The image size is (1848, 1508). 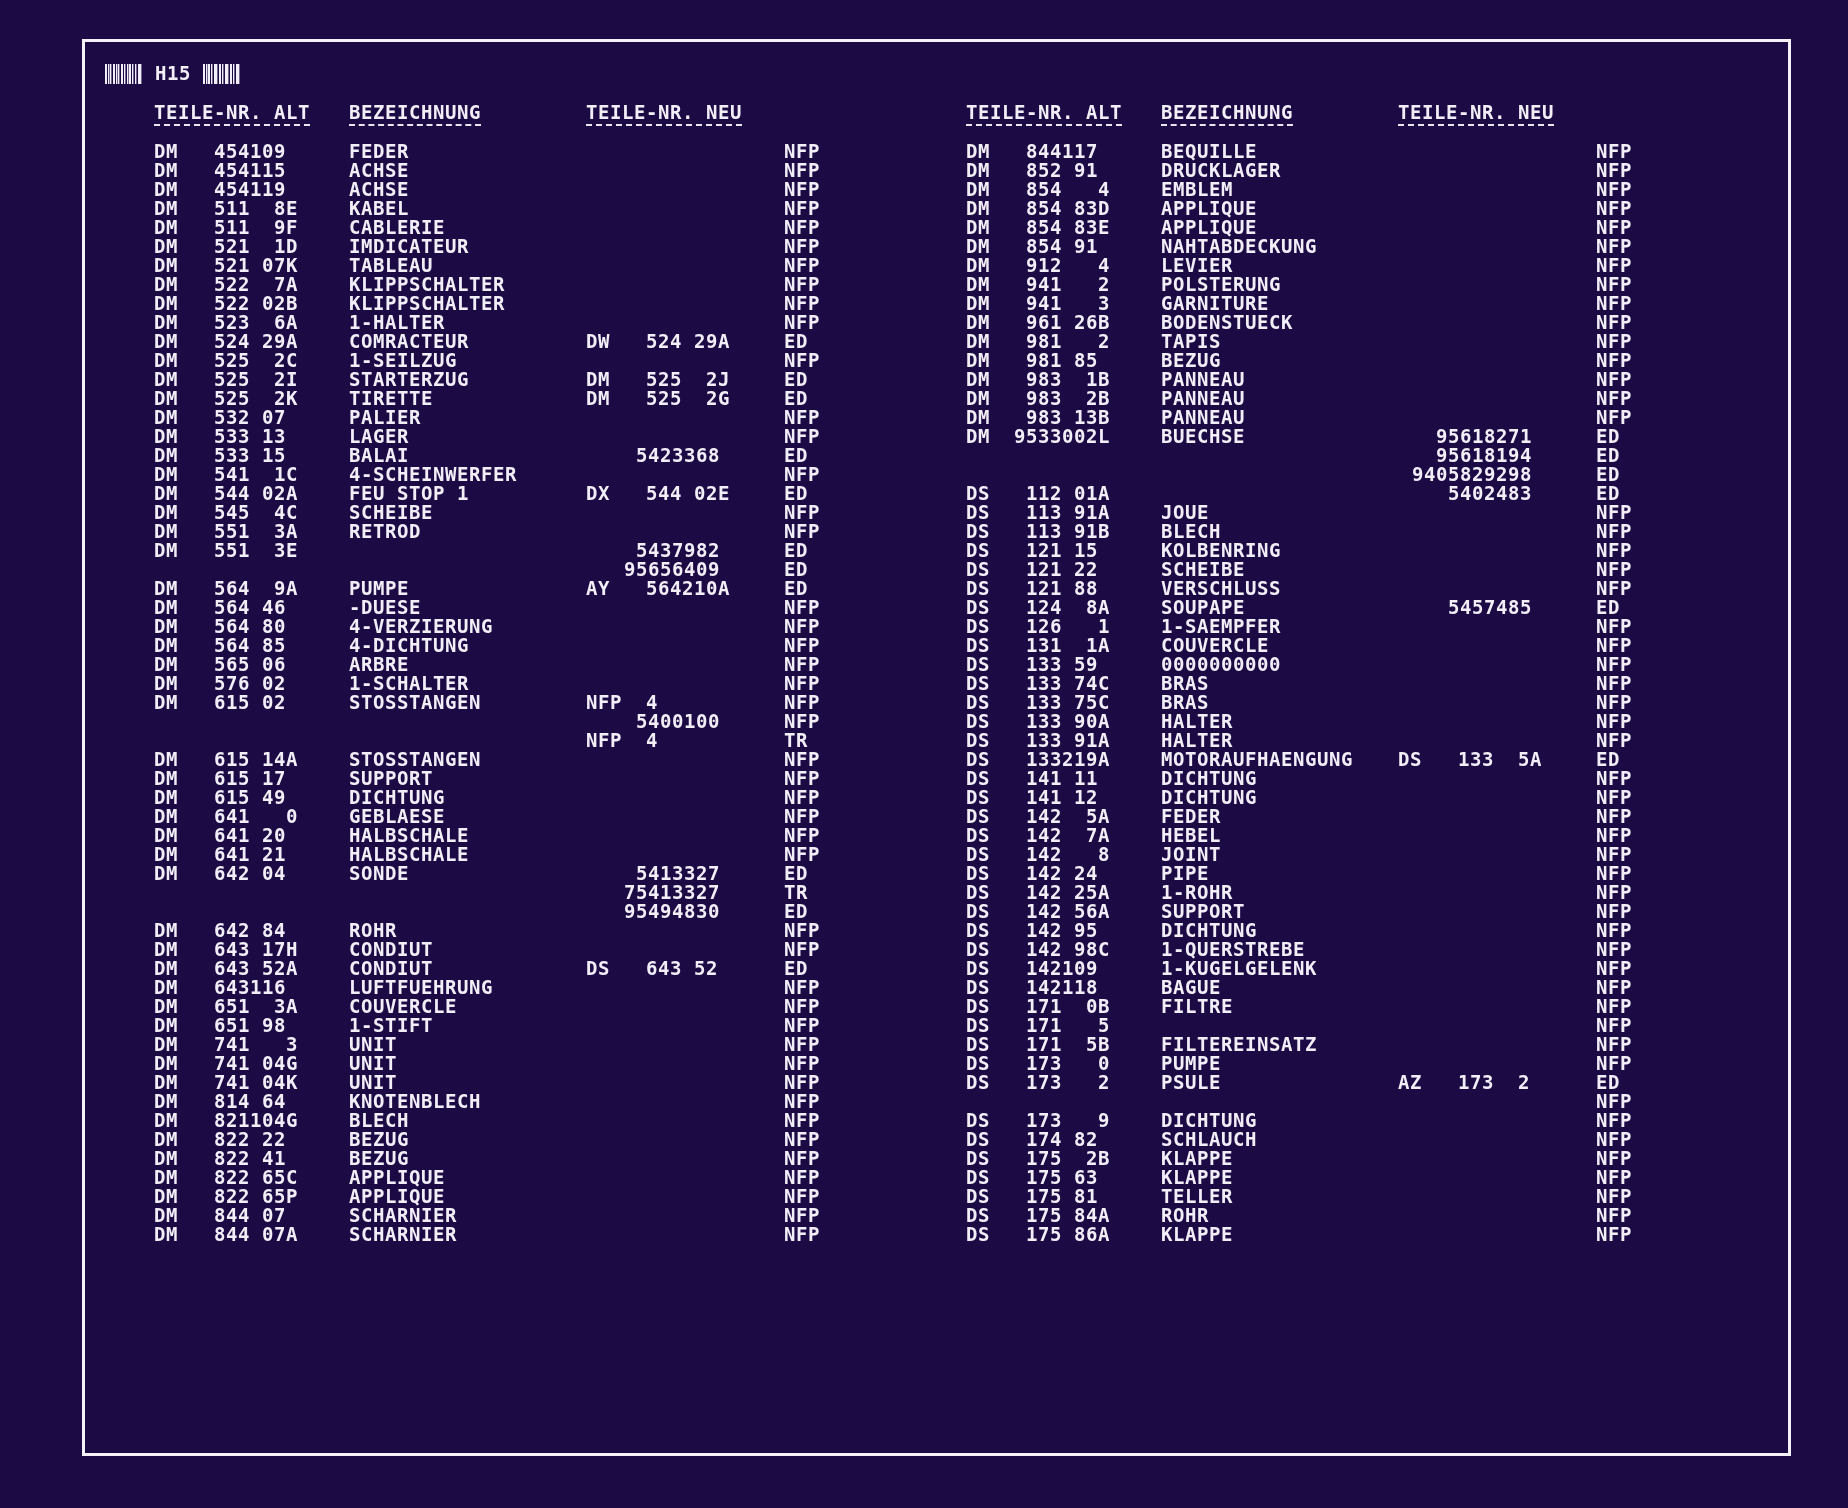 What do you see at coordinates (1032, 151) in the screenshot?
I see `table-cell: DM 844117` at bounding box center [1032, 151].